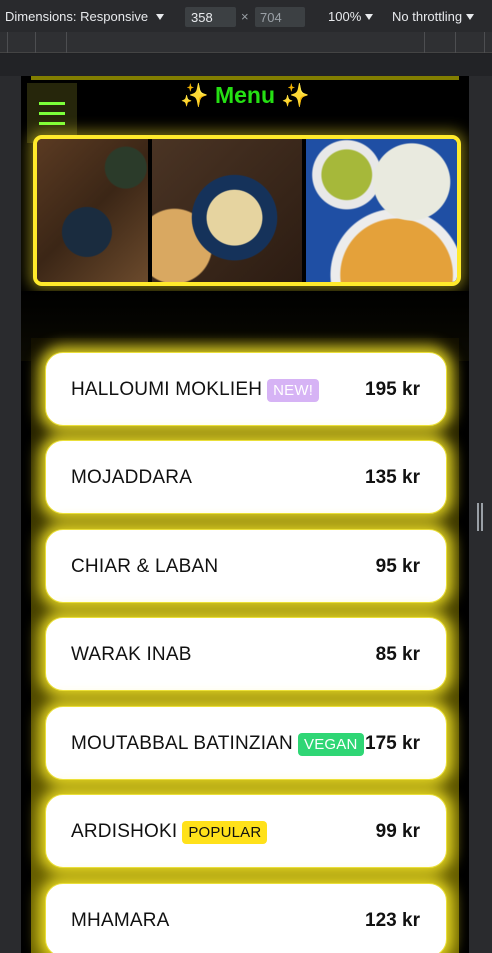 This screenshot has width=492, height=953. What do you see at coordinates (397, 566) in the screenshot?
I see `menu-item-price: 95 kr` at bounding box center [397, 566].